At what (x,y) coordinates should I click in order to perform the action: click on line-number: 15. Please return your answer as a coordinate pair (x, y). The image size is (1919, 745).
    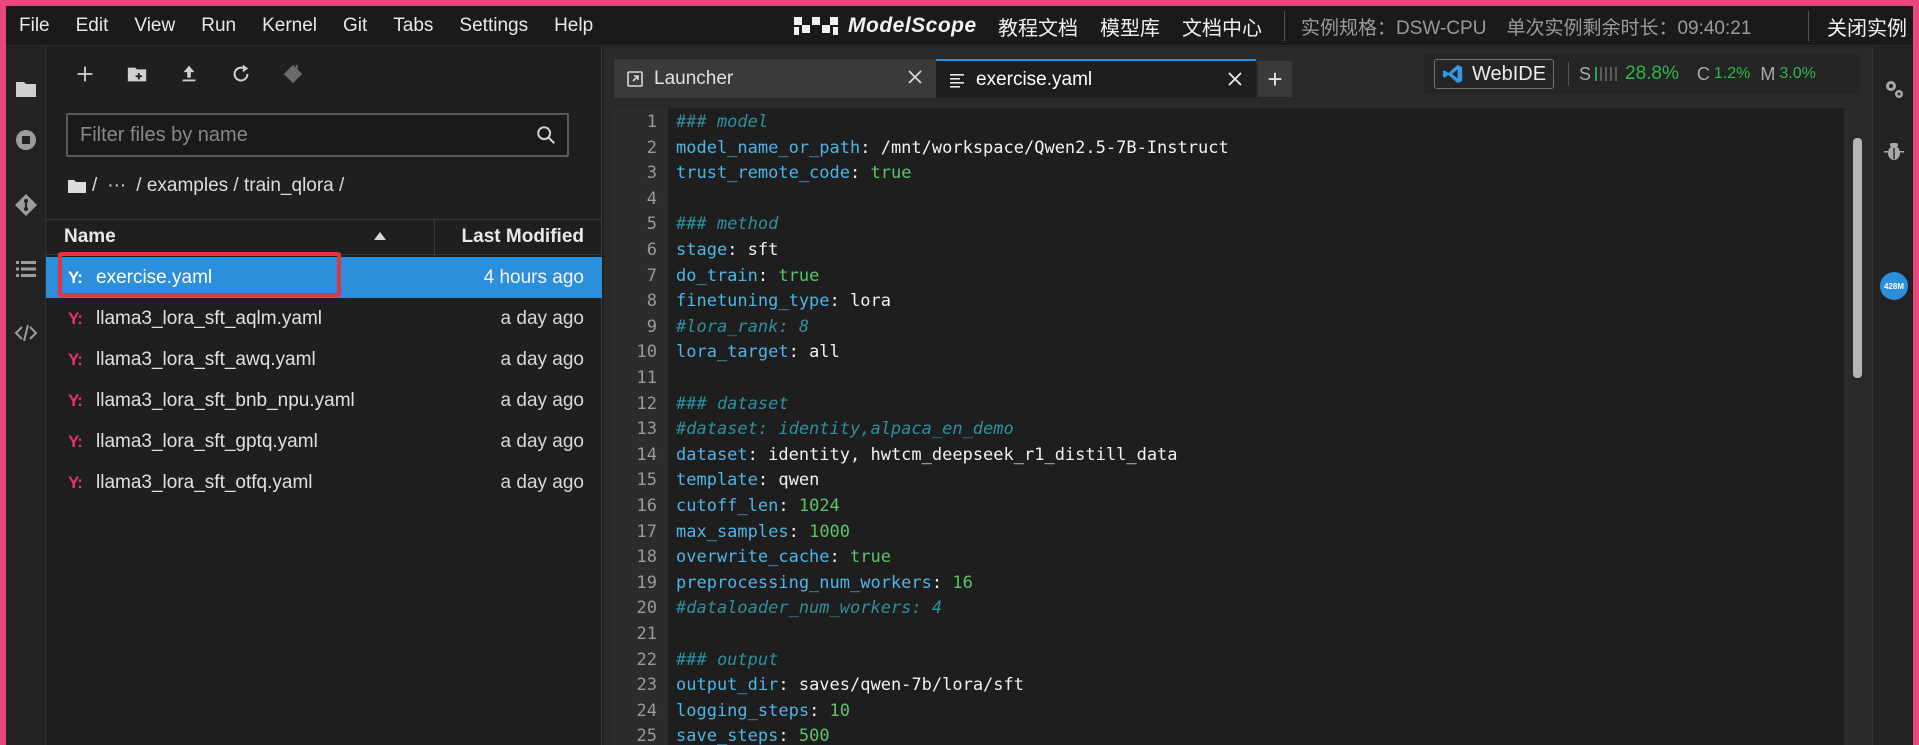
    Looking at the image, I should click on (646, 480).